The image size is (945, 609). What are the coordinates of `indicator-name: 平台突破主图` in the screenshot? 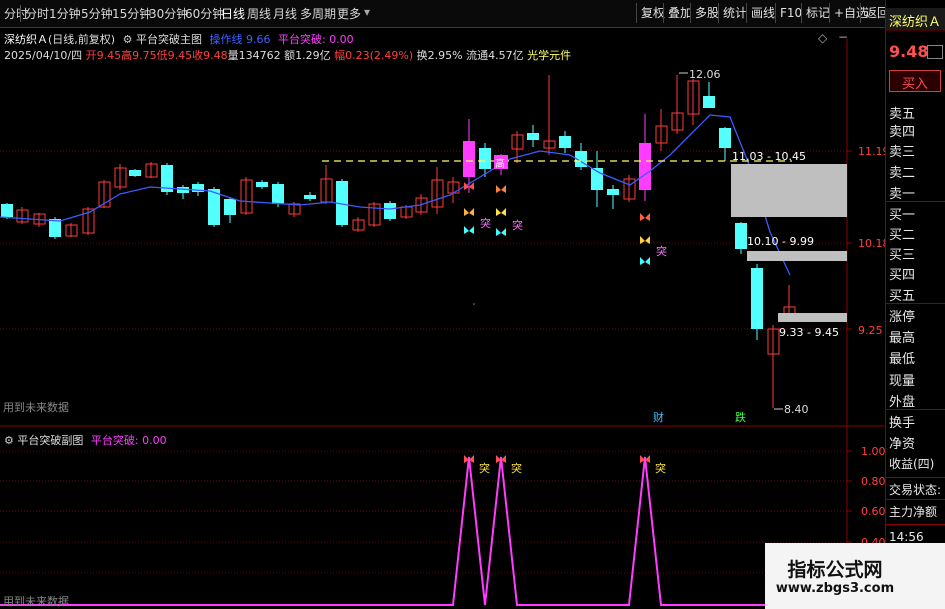 It's located at (169, 39).